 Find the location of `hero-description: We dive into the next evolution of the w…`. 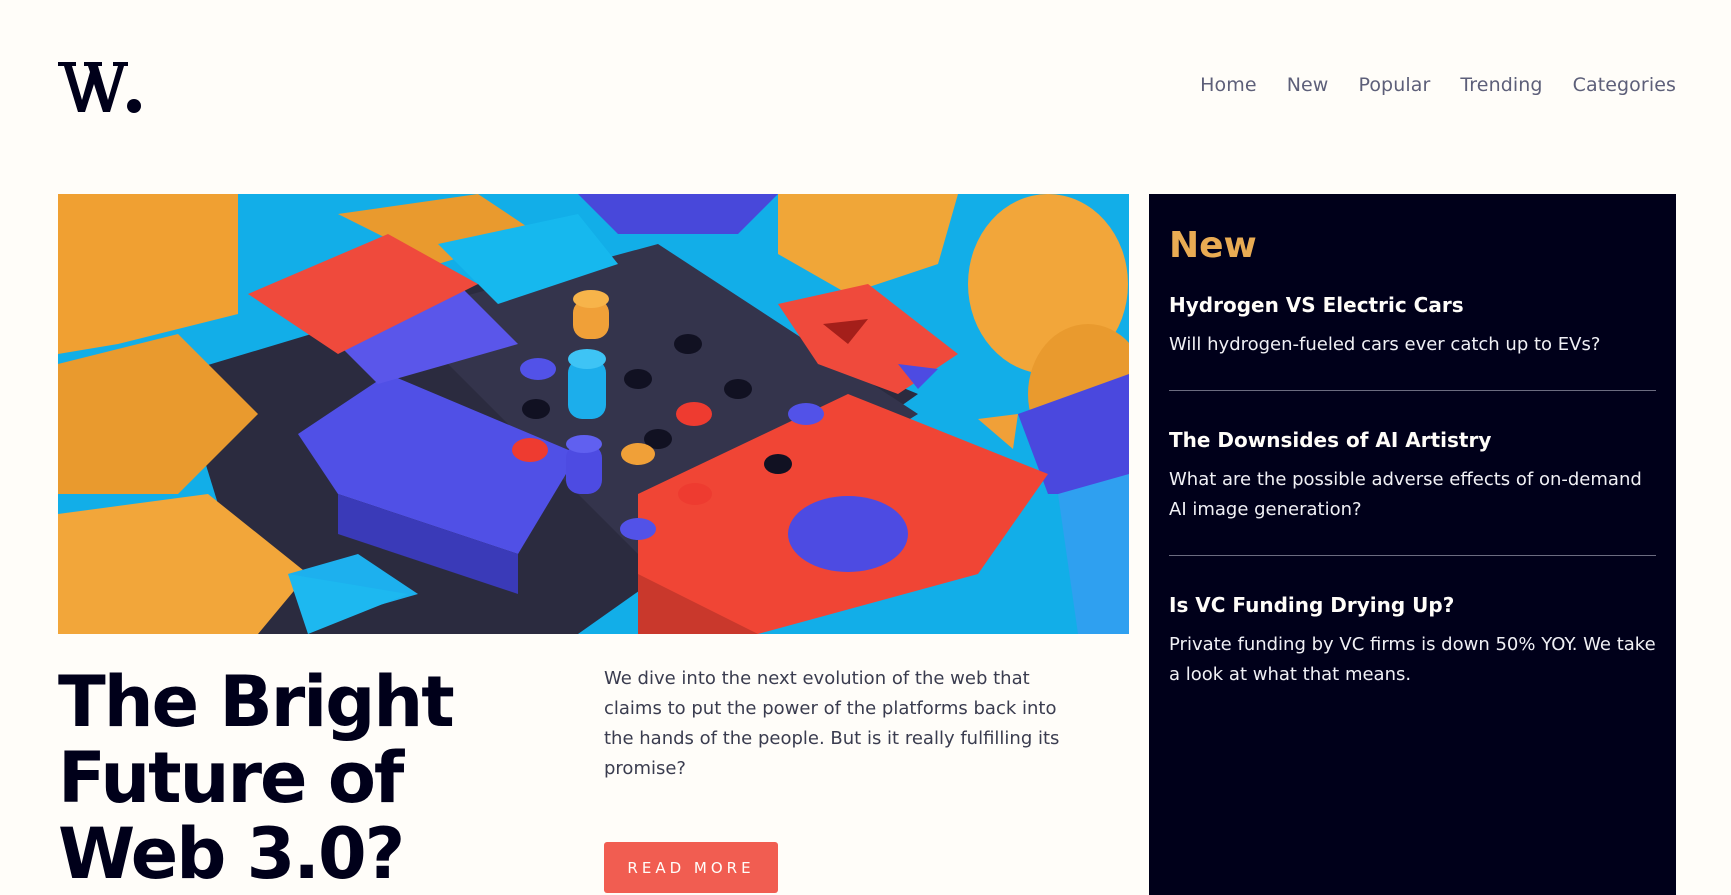

hero-description: We dive into the next evolution of the w… is located at coordinates (832, 723).